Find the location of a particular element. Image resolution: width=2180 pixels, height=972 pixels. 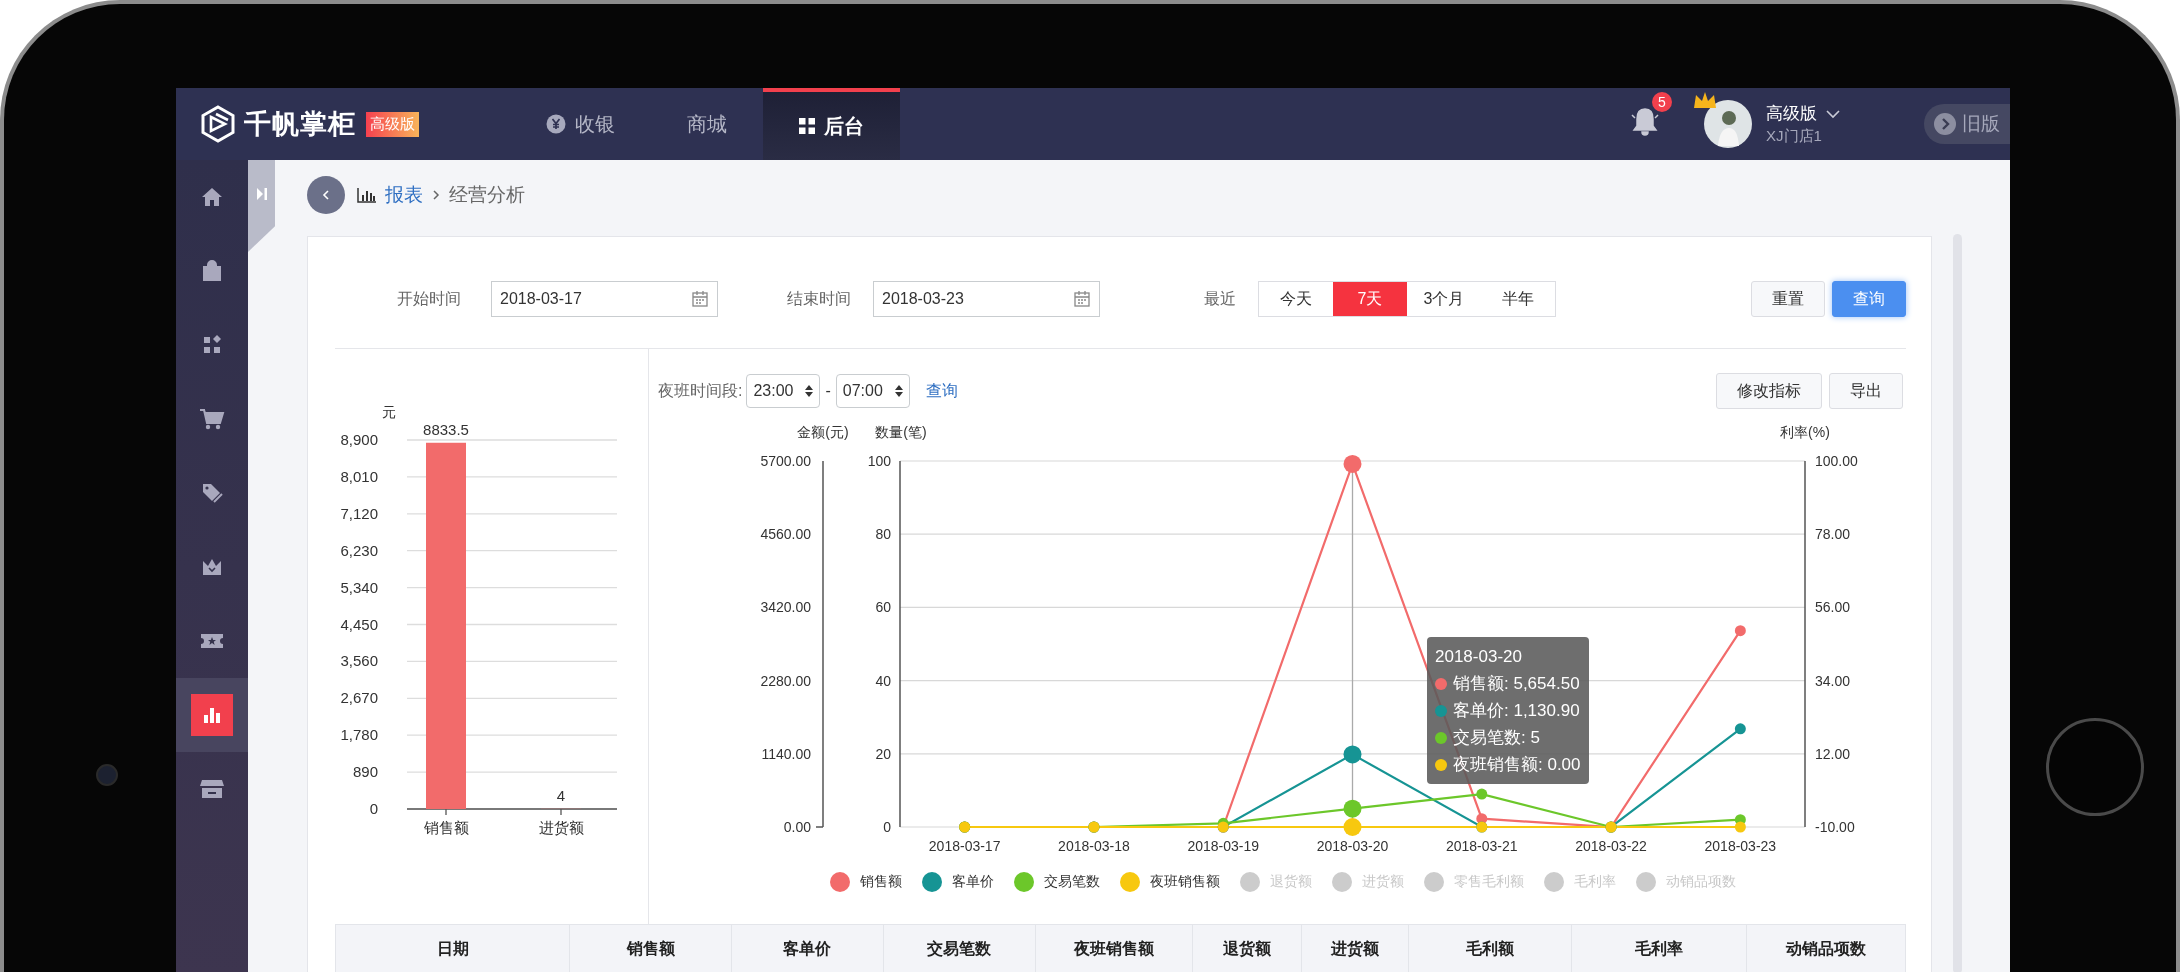

axis-tick-label: 8,010 is located at coordinates (359, 476).